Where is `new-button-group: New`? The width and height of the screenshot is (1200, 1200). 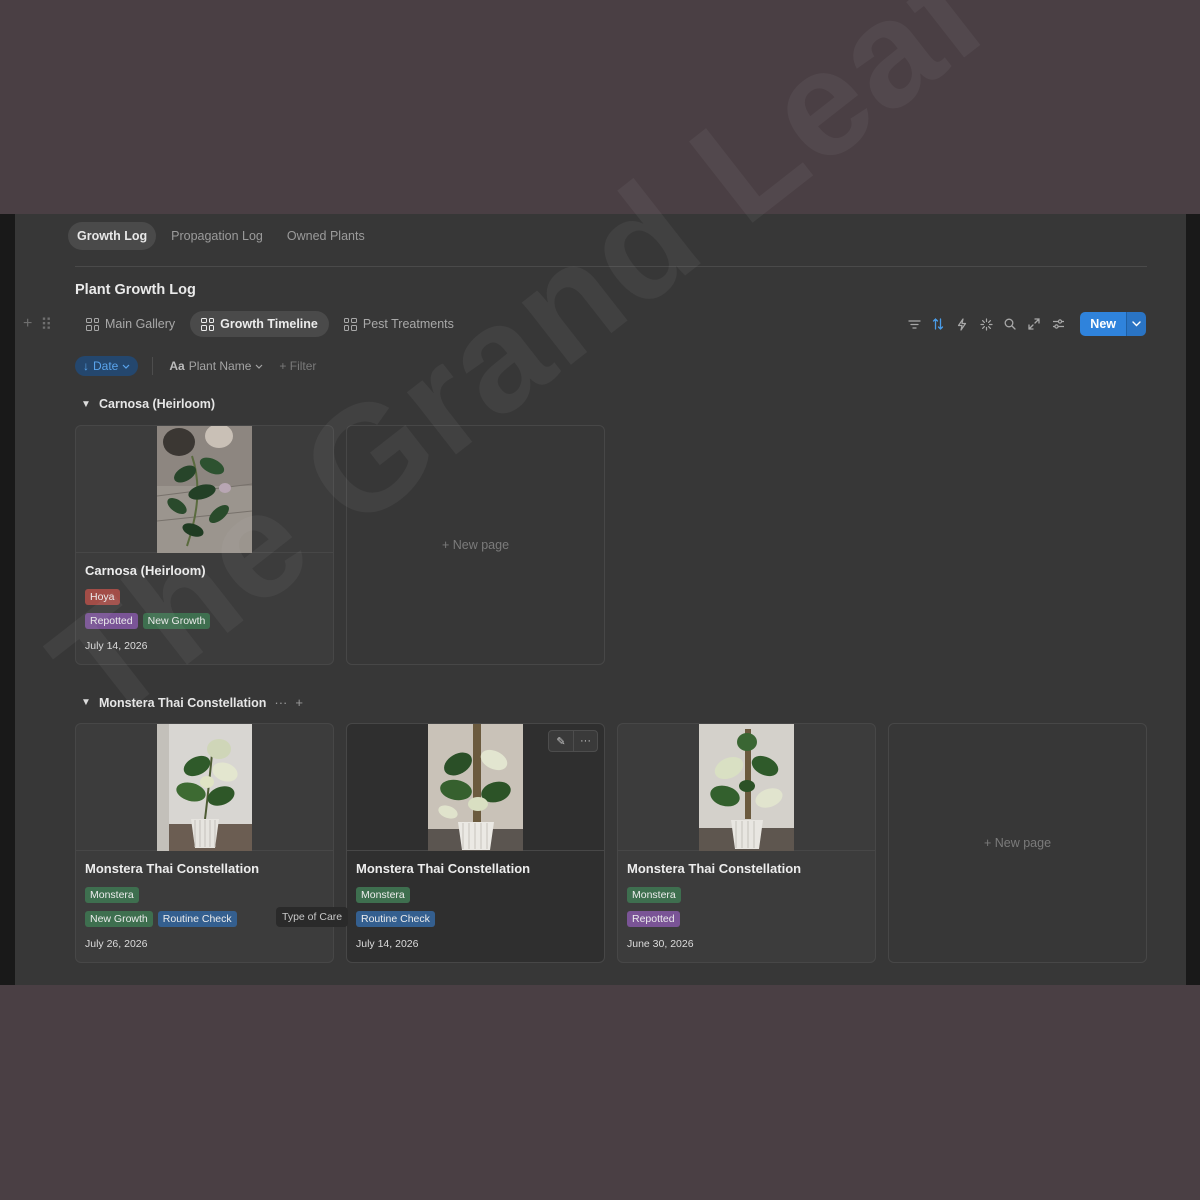 new-button-group: New is located at coordinates (1113, 324).